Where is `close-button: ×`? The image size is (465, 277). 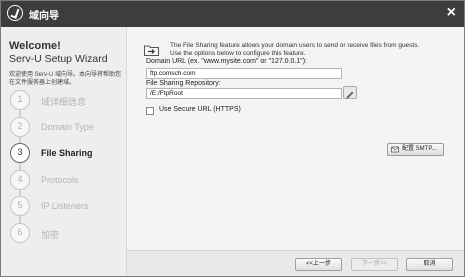
close-button: × is located at coordinates (451, 13).